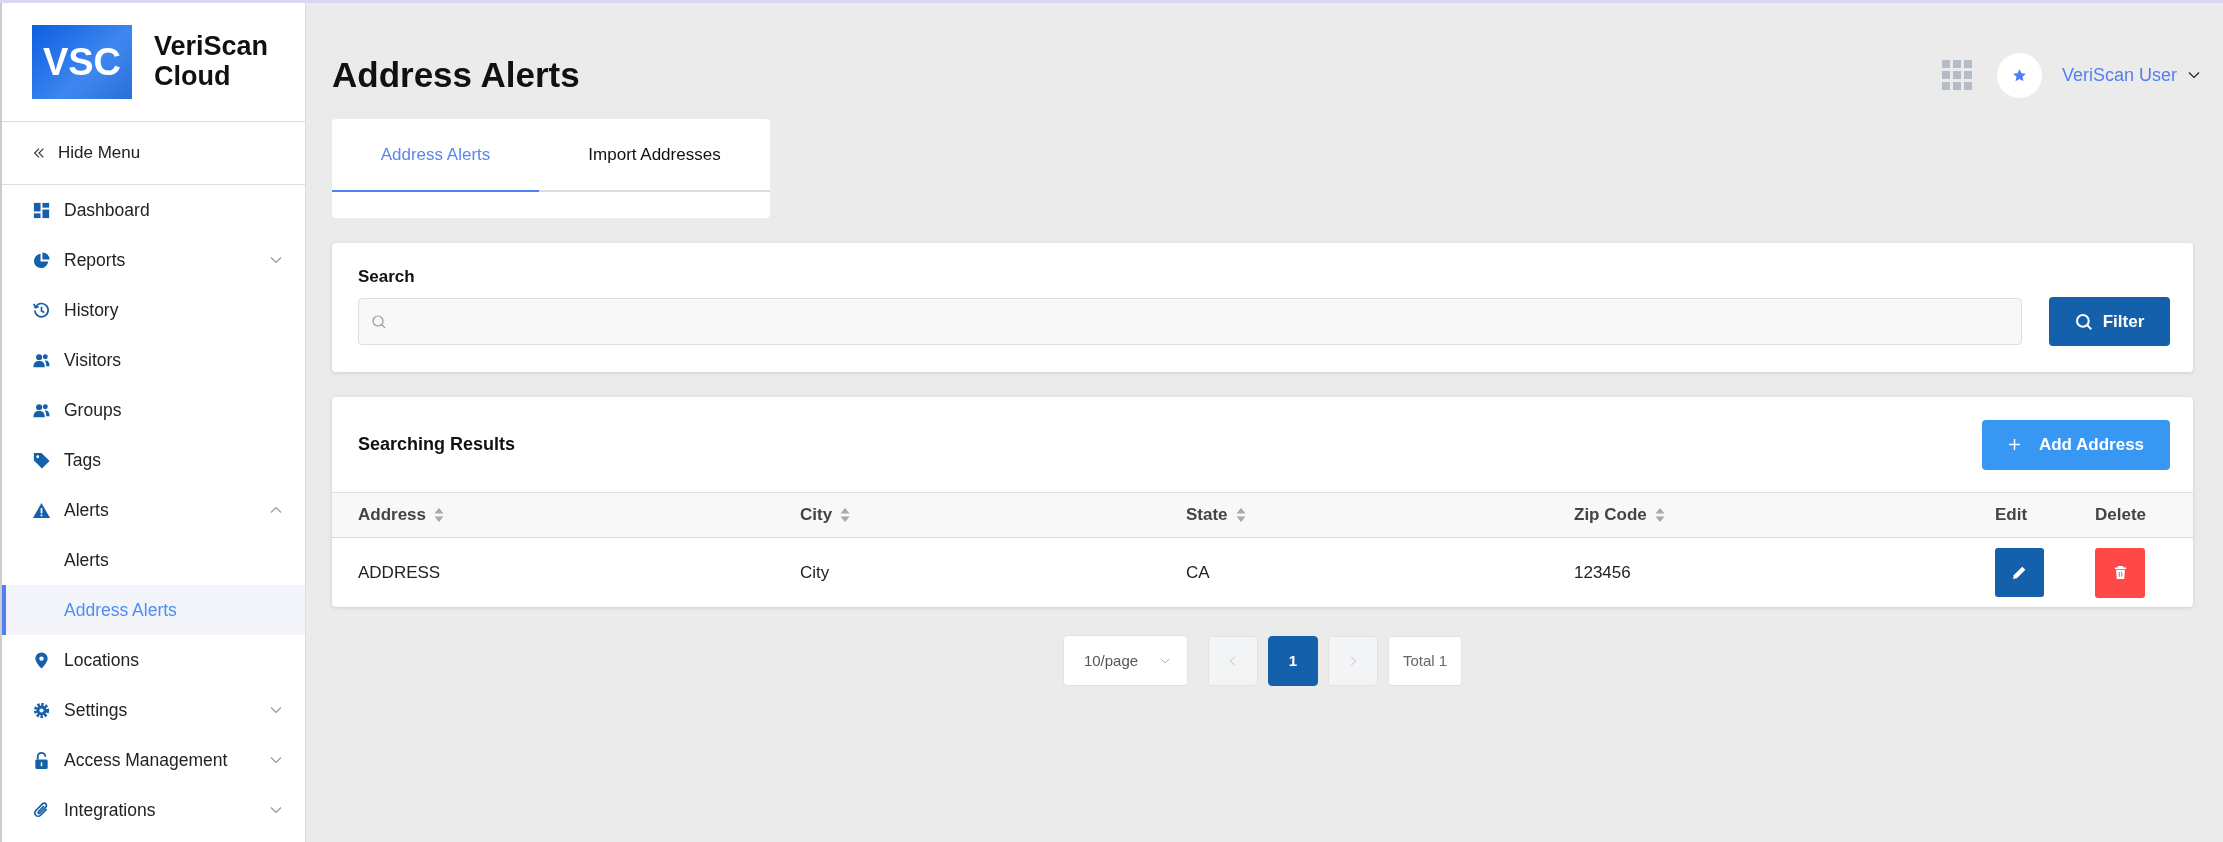 This screenshot has width=2223, height=842. Describe the element at coordinates (153, 310) in the screenshot. I see `sidebar-item: History` at that location.